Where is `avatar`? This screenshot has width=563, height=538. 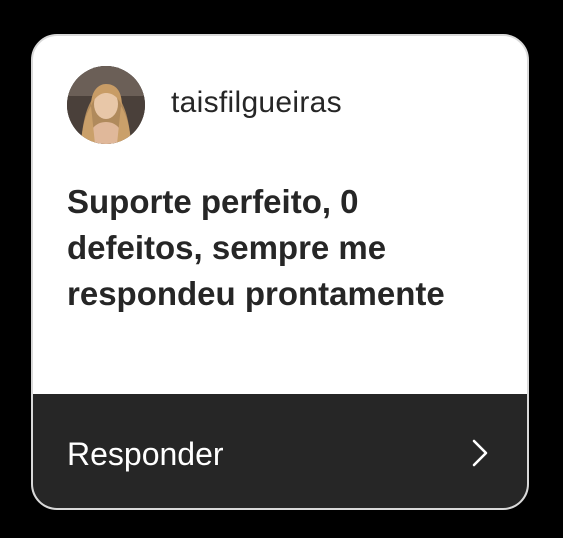 avatar is located at coordinates (106, 105).